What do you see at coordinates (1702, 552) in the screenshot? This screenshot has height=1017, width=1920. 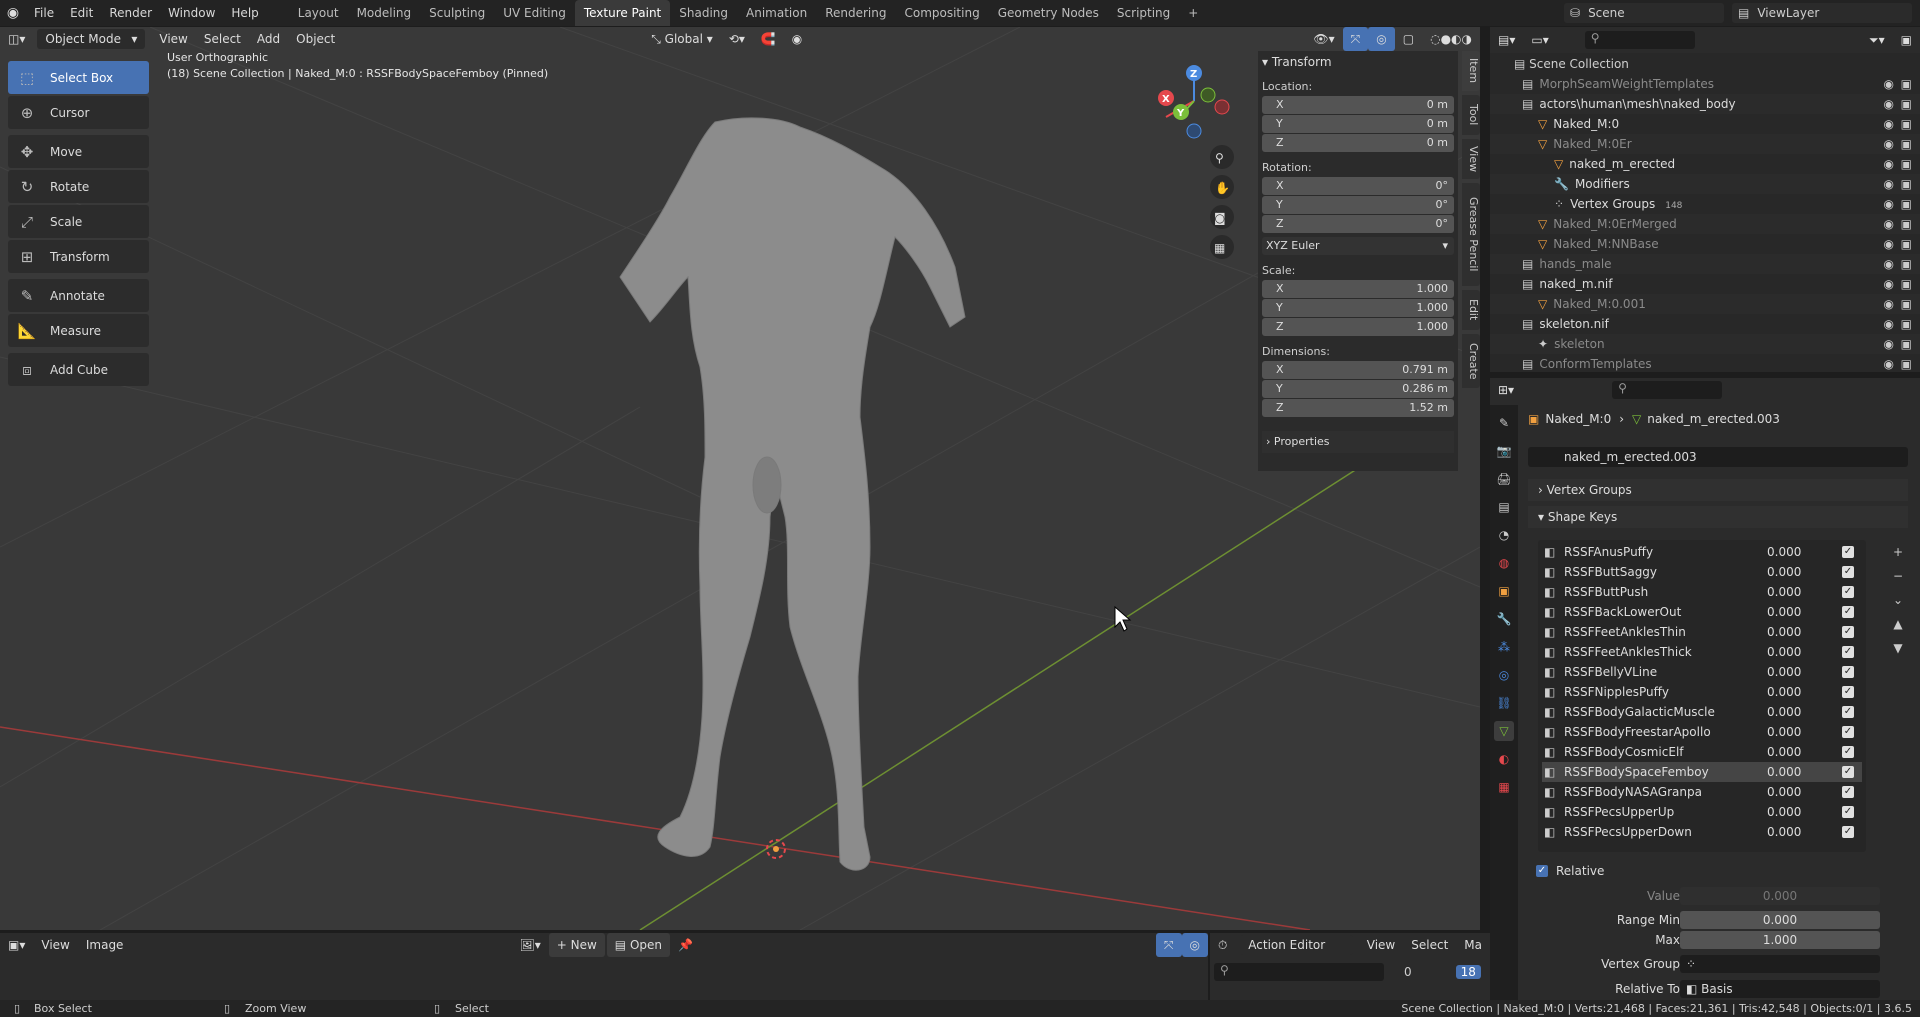 I see `shape-key-row: ◧ RSSFAnusPuffy 0.000 ✓` at bounding box center [1702, 552].